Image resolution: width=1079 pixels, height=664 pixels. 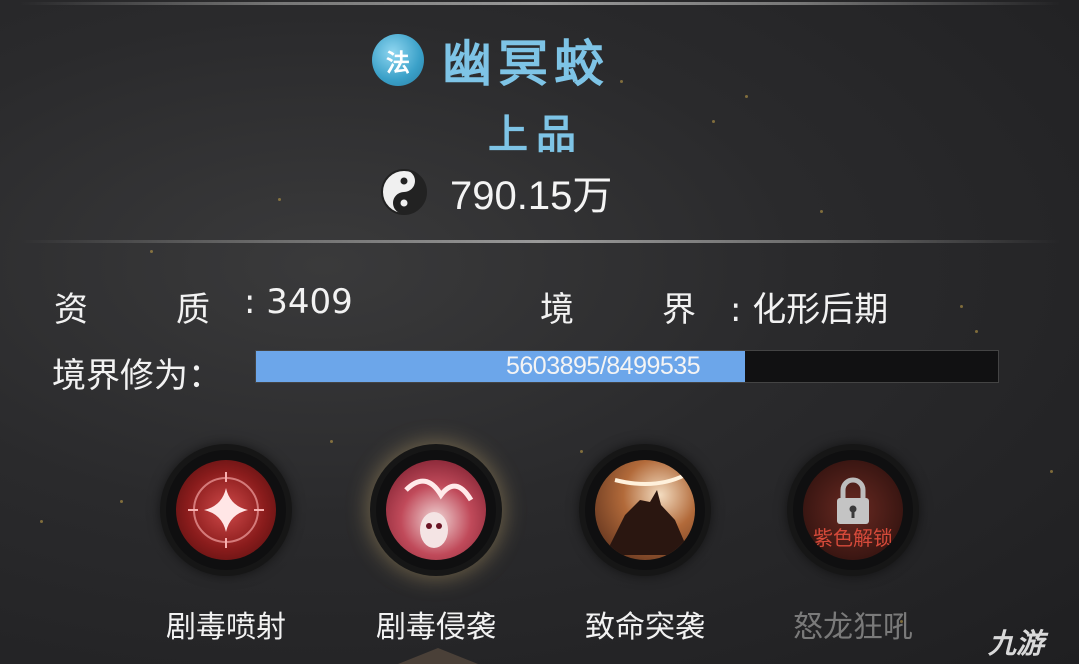 I want to click on aptitude-value: : 3409, so click(x=298, y=302).